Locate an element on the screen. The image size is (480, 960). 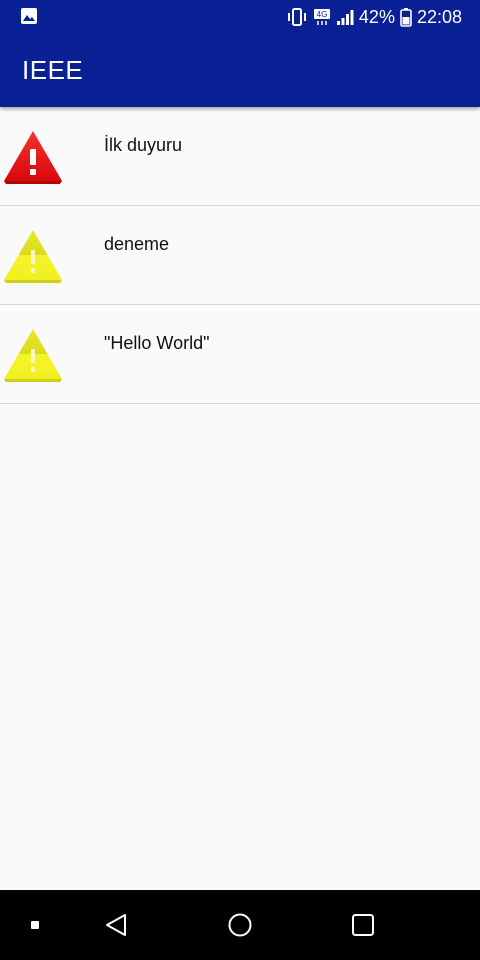
gallery-notification-icon is located at coordinates (29, 16).